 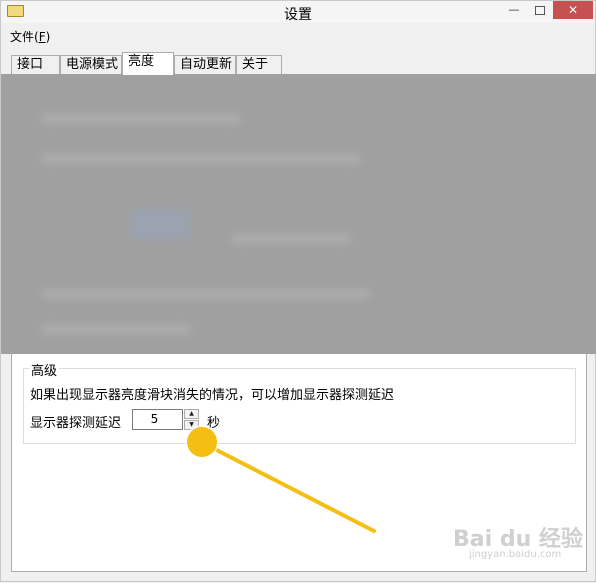 What do you see at coordinates (515, 554) in the screenshot?
I see `baidu-watermark-url: jingyan.baidu.com` at bounding box center [515, 554].